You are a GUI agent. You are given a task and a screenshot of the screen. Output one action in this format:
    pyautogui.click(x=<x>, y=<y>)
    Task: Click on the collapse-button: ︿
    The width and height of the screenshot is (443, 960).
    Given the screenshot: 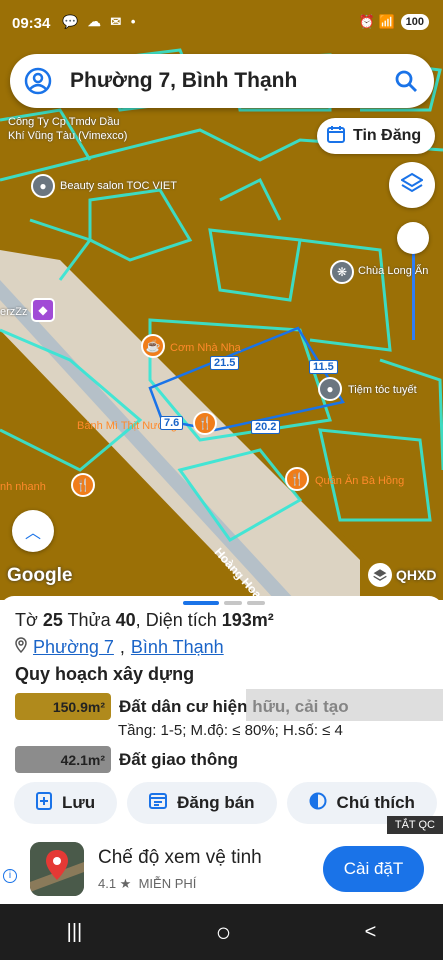 What is the action you would take?
    pyautogui.click(x=33, y=531)
    